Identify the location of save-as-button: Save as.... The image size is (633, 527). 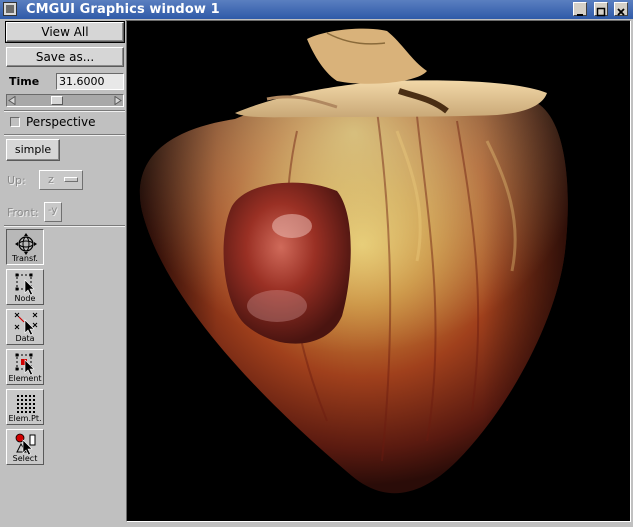
(65, 57).